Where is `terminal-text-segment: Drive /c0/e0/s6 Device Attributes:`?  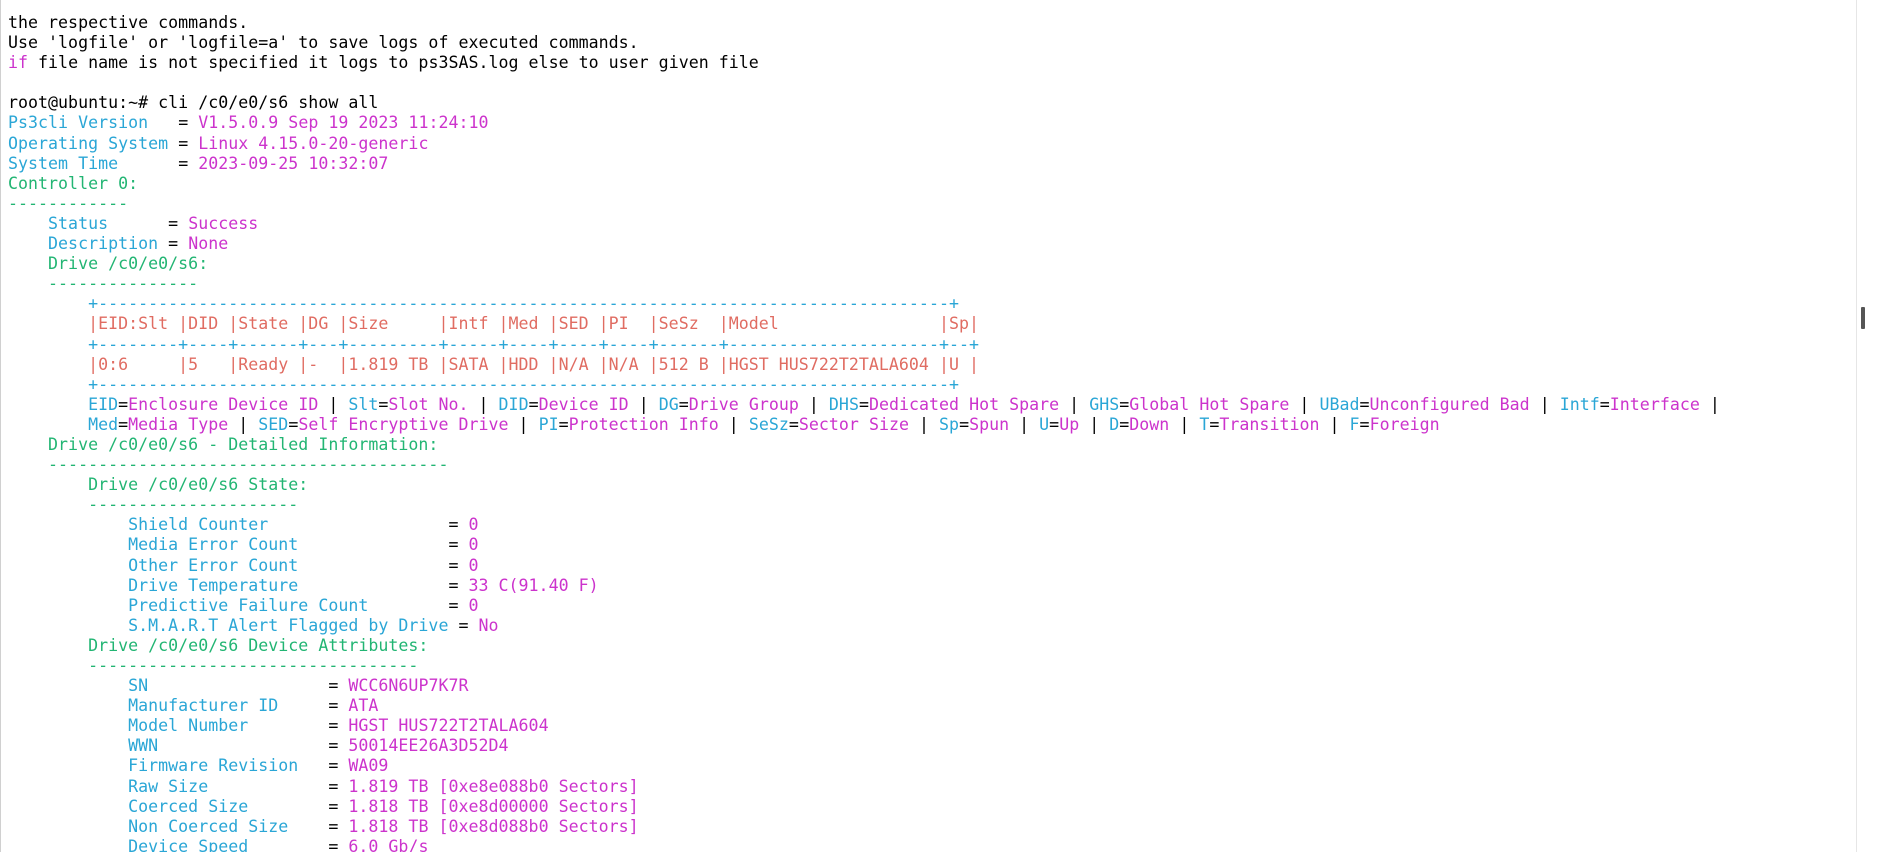 terminal-text-segment: Drive /c0/e0/s6 Device Attributes: is located at coordinates (218, 645).